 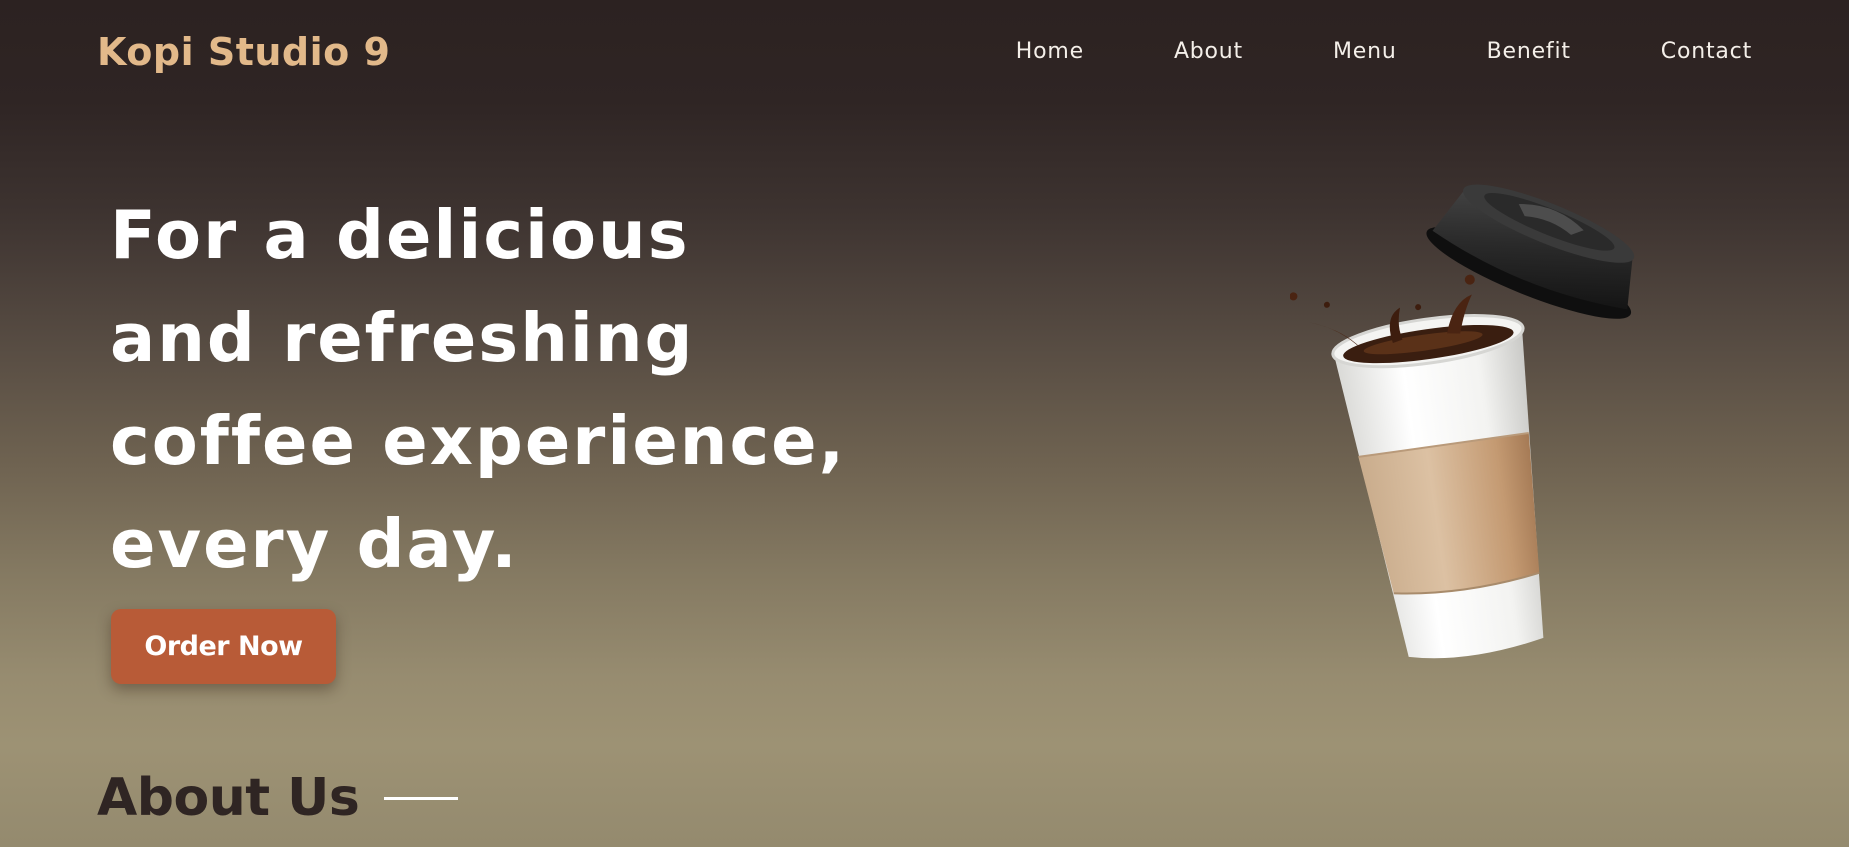 I want to click on nav-about-link: About, so click(x=1208, y=52).